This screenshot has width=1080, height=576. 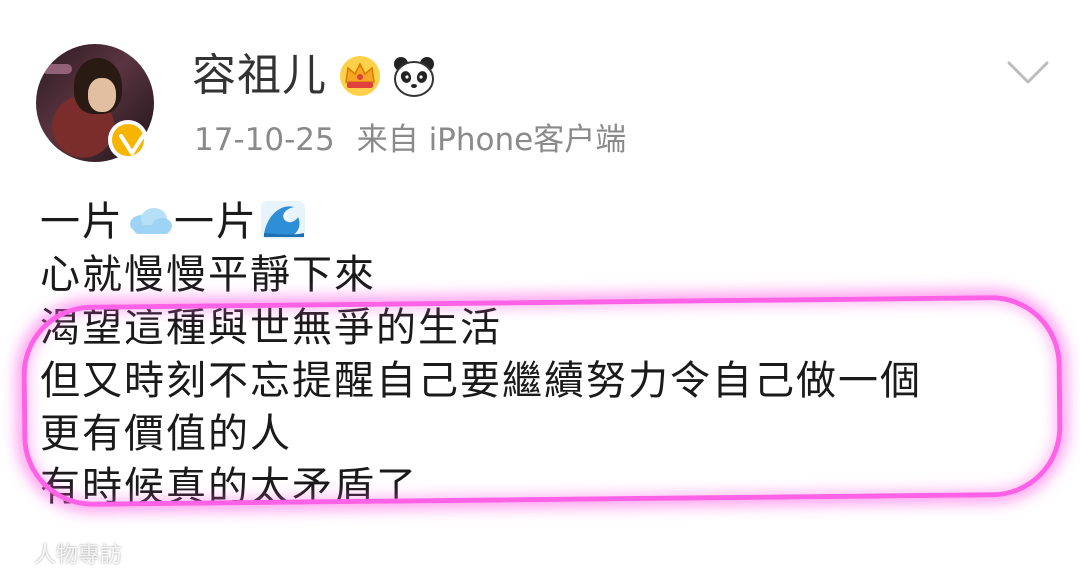 What do you see at coordinates (102, 95) in the screenshot?
I see `avatar-face` at bounding box center [102, 95].